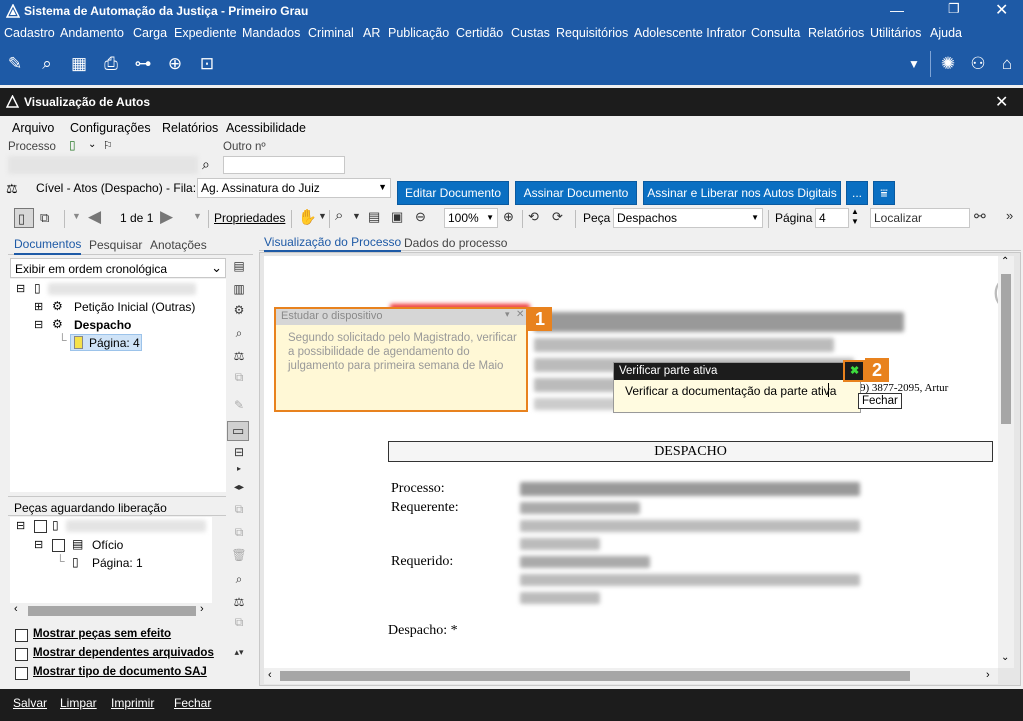 This screenshot has width=1023, height=721. I want to click on document-hscrollbar: ‹ ›, so click(631, 676).